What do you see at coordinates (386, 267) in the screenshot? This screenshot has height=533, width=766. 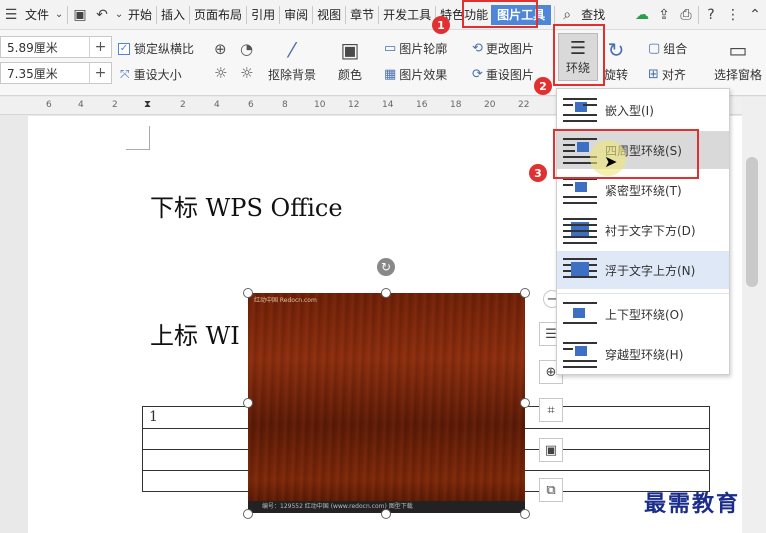 I see `rotate-handle-icon: ↻` at bounding box center [386, 267].